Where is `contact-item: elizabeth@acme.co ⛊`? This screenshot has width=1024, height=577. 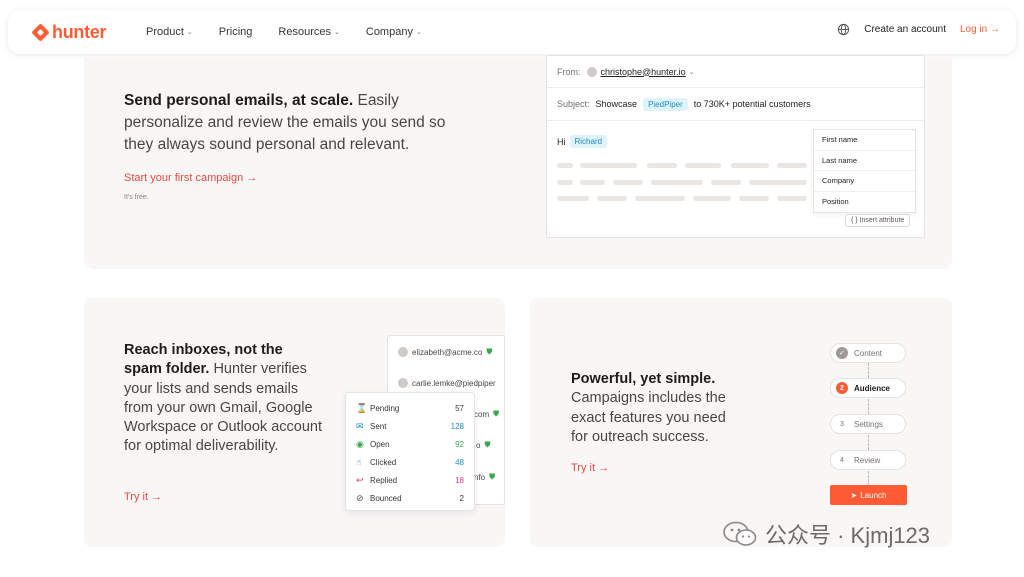
contact-item: elizabeth@acme.co ⛊ is located at coordinates (445, 352).